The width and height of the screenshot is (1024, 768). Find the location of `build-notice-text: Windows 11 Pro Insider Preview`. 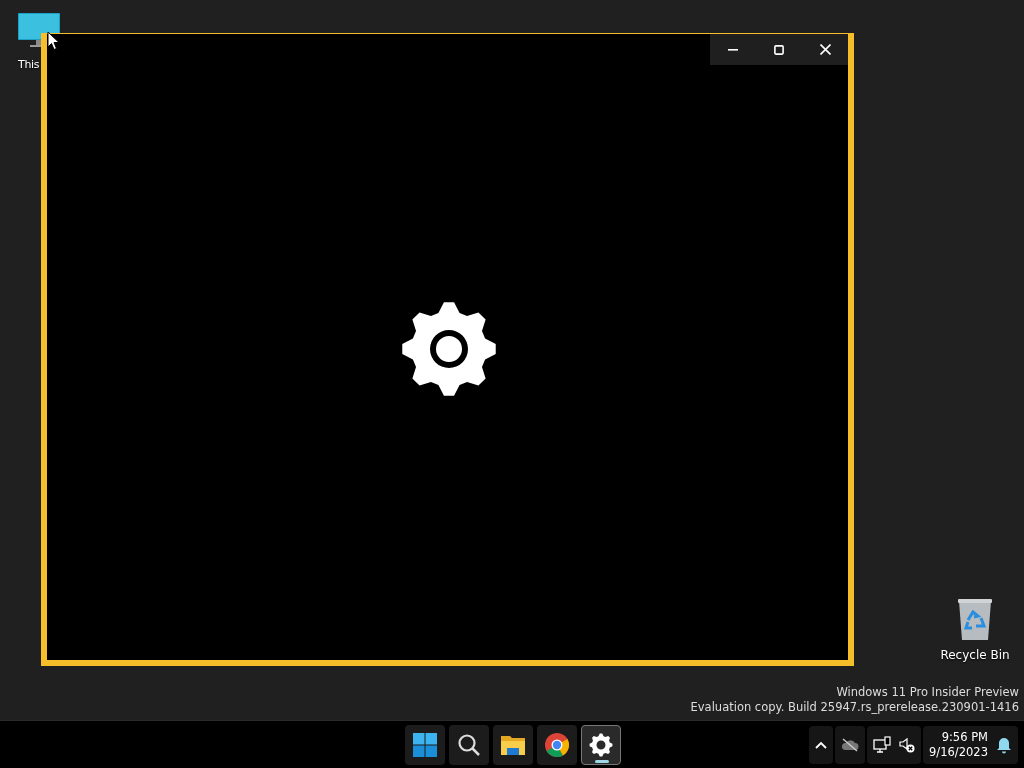

build-notice-text: Windows 11 Pro Insider Preview is located at coordinates (927, 692).